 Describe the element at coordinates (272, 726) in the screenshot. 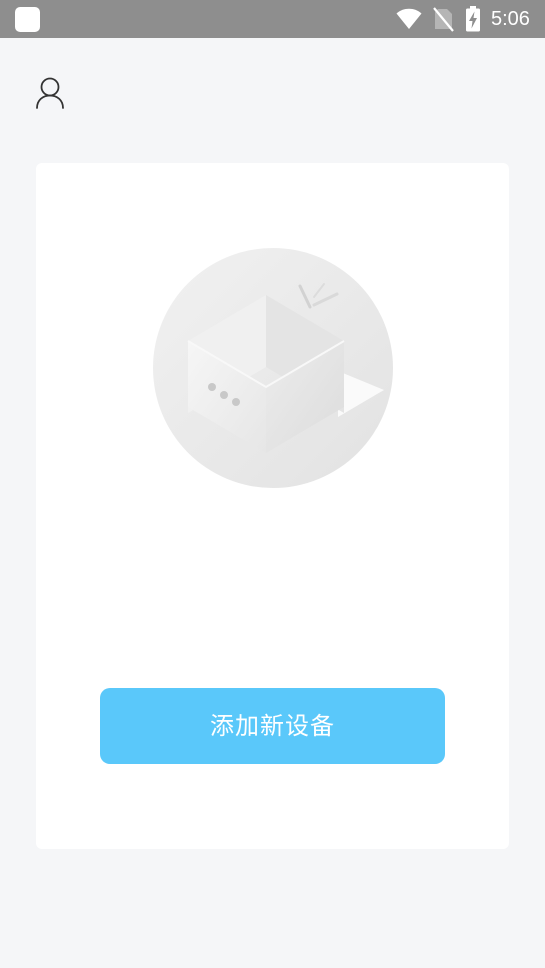

I see `add-device-button: 添加新设备` at that location.